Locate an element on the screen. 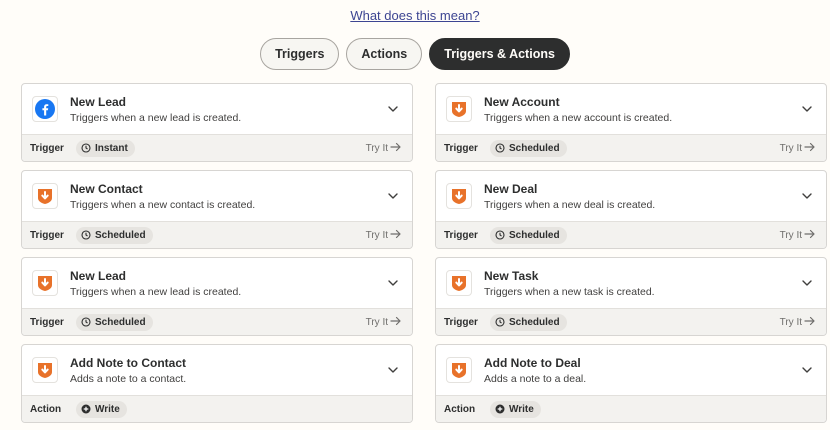 Image resolution: width=830 pixels, height=430 pixels. card-description: Triggers when a new deal is created. is located at coordinates (570, 204).